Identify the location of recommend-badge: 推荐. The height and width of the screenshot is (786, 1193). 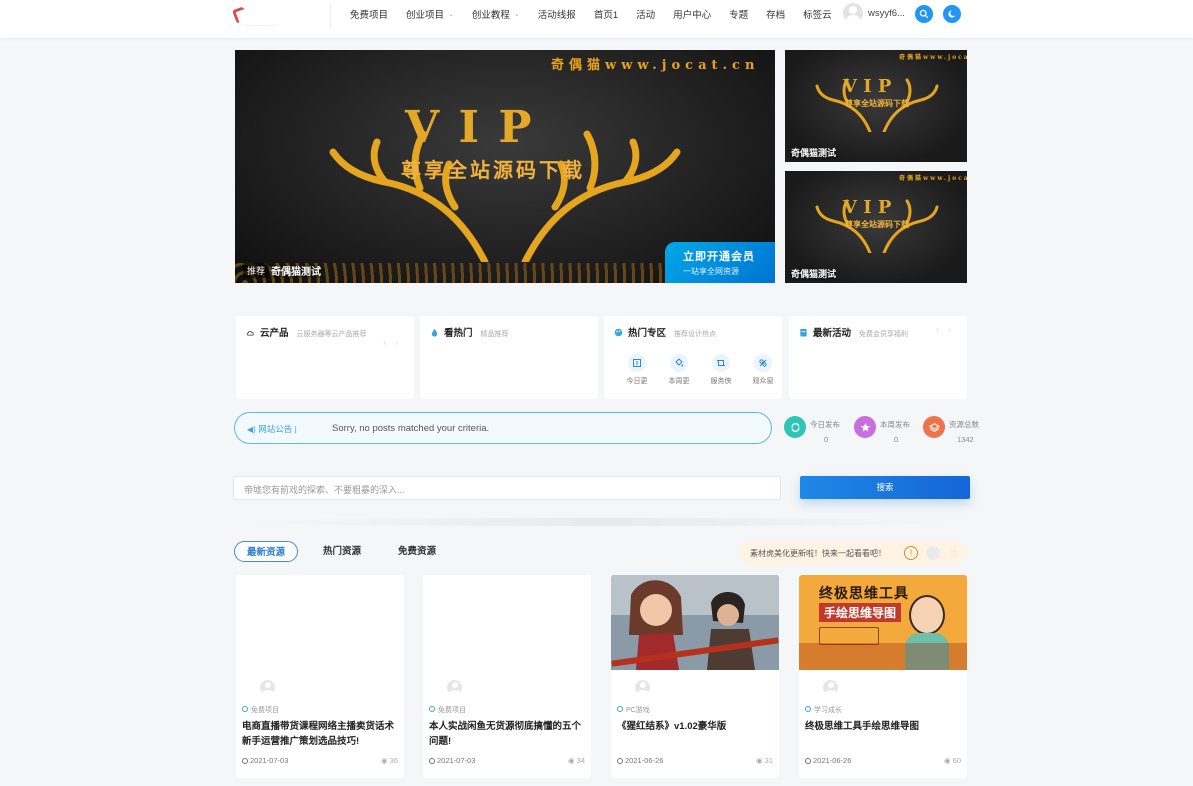
(256, 270).